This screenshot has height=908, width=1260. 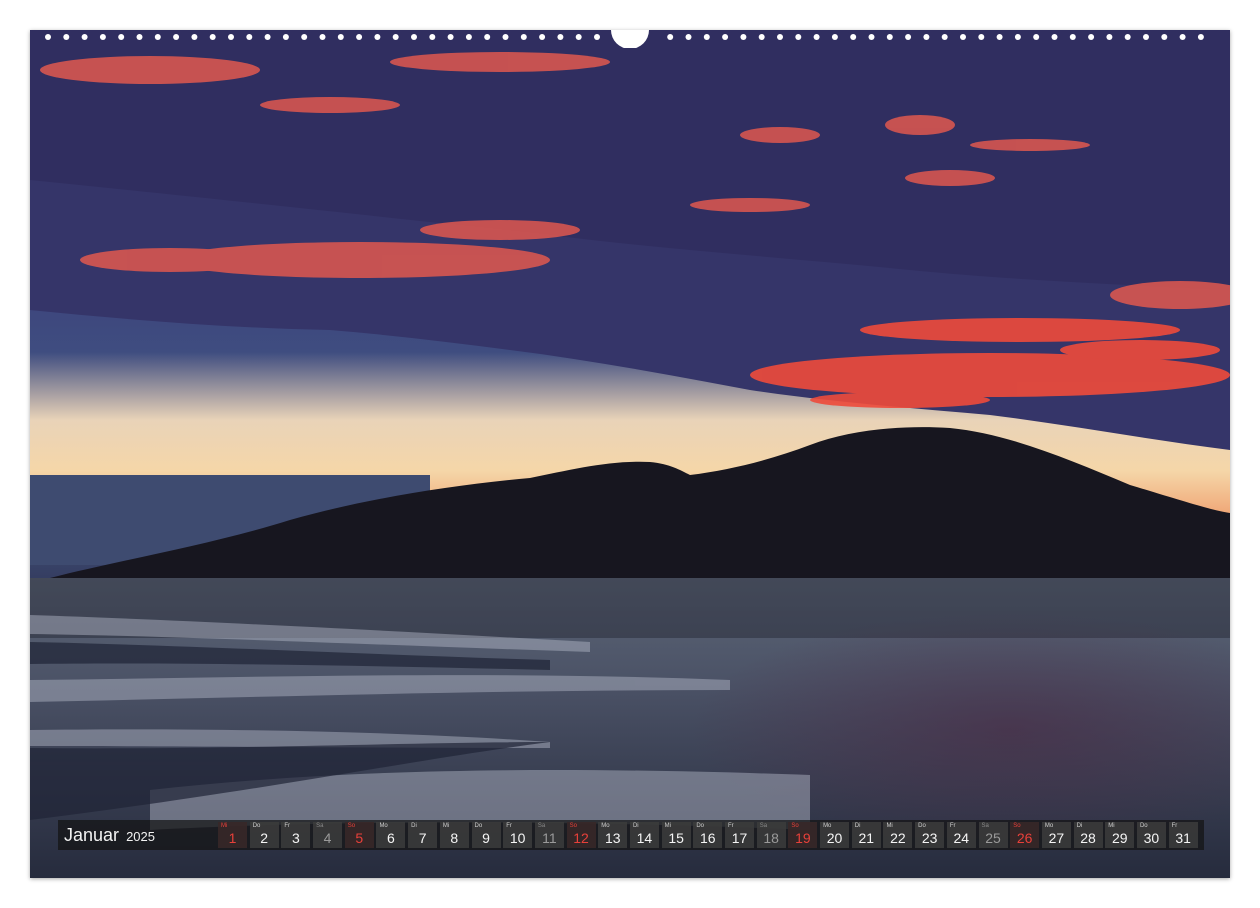 What do you see at coordinates (1024, 838) in the screenshot?
I see `day-number: 26` at bounding box center [1024, 838].